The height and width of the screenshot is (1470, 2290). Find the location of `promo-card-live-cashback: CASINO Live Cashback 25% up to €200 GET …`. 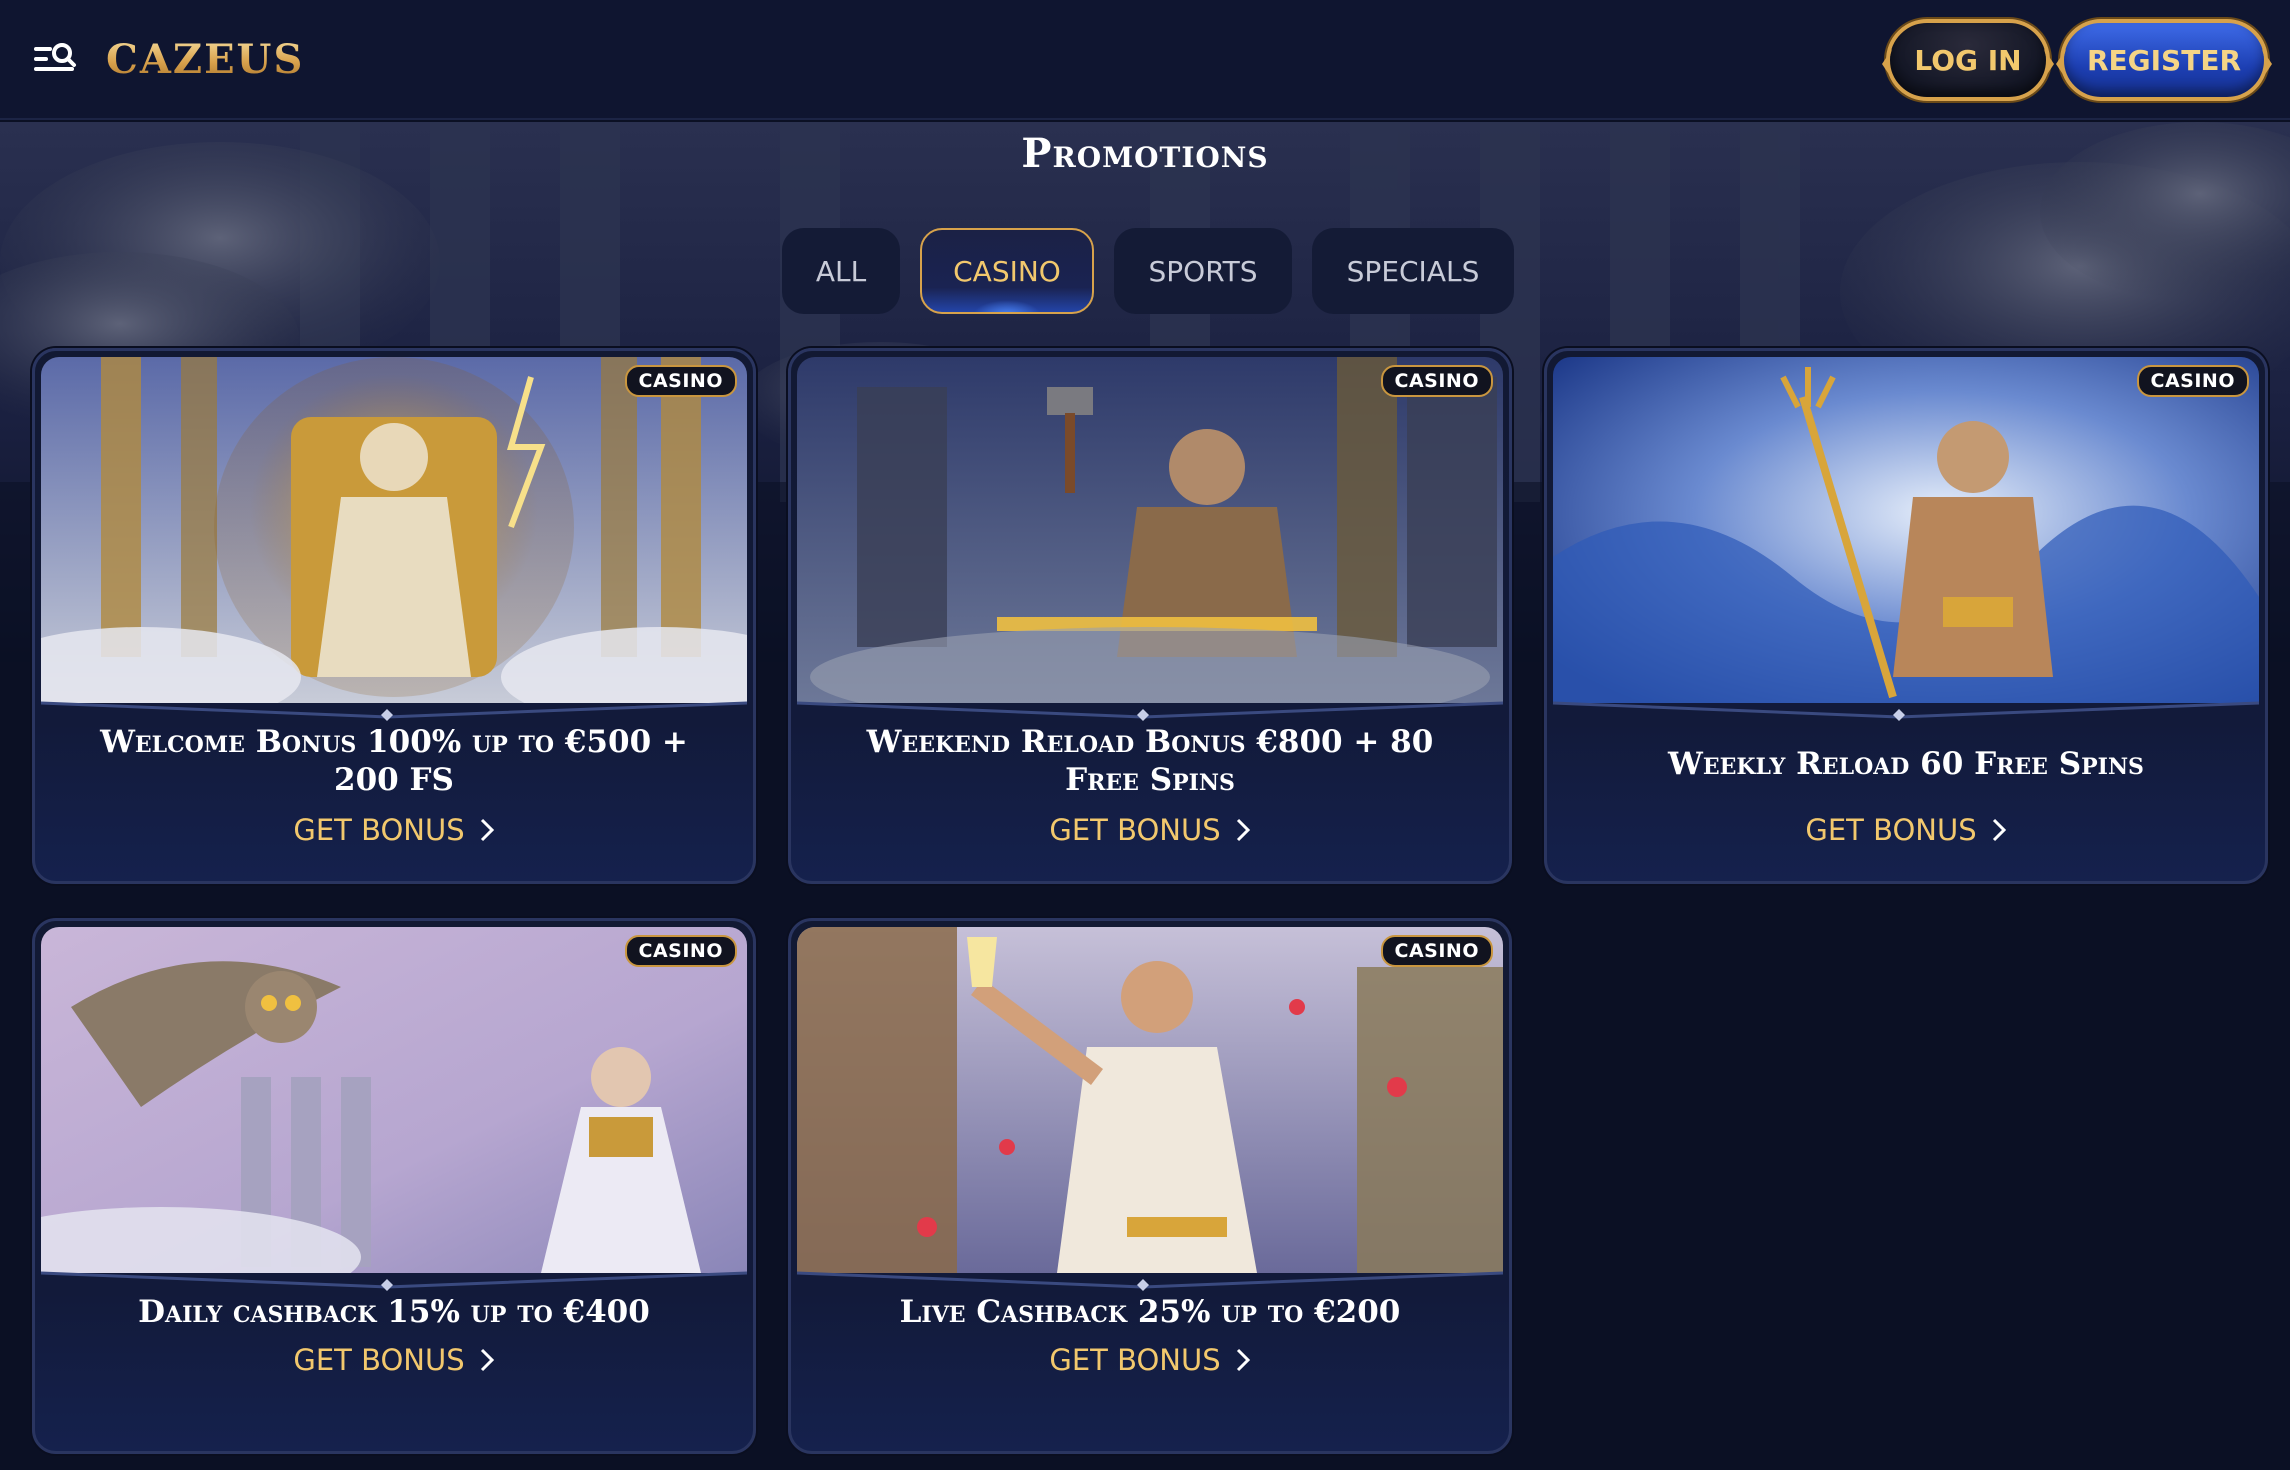

promo-card-live-cashback: CASINO Live Cashback 25% up to €200 GET … is located at coordinates (1150, 1186).